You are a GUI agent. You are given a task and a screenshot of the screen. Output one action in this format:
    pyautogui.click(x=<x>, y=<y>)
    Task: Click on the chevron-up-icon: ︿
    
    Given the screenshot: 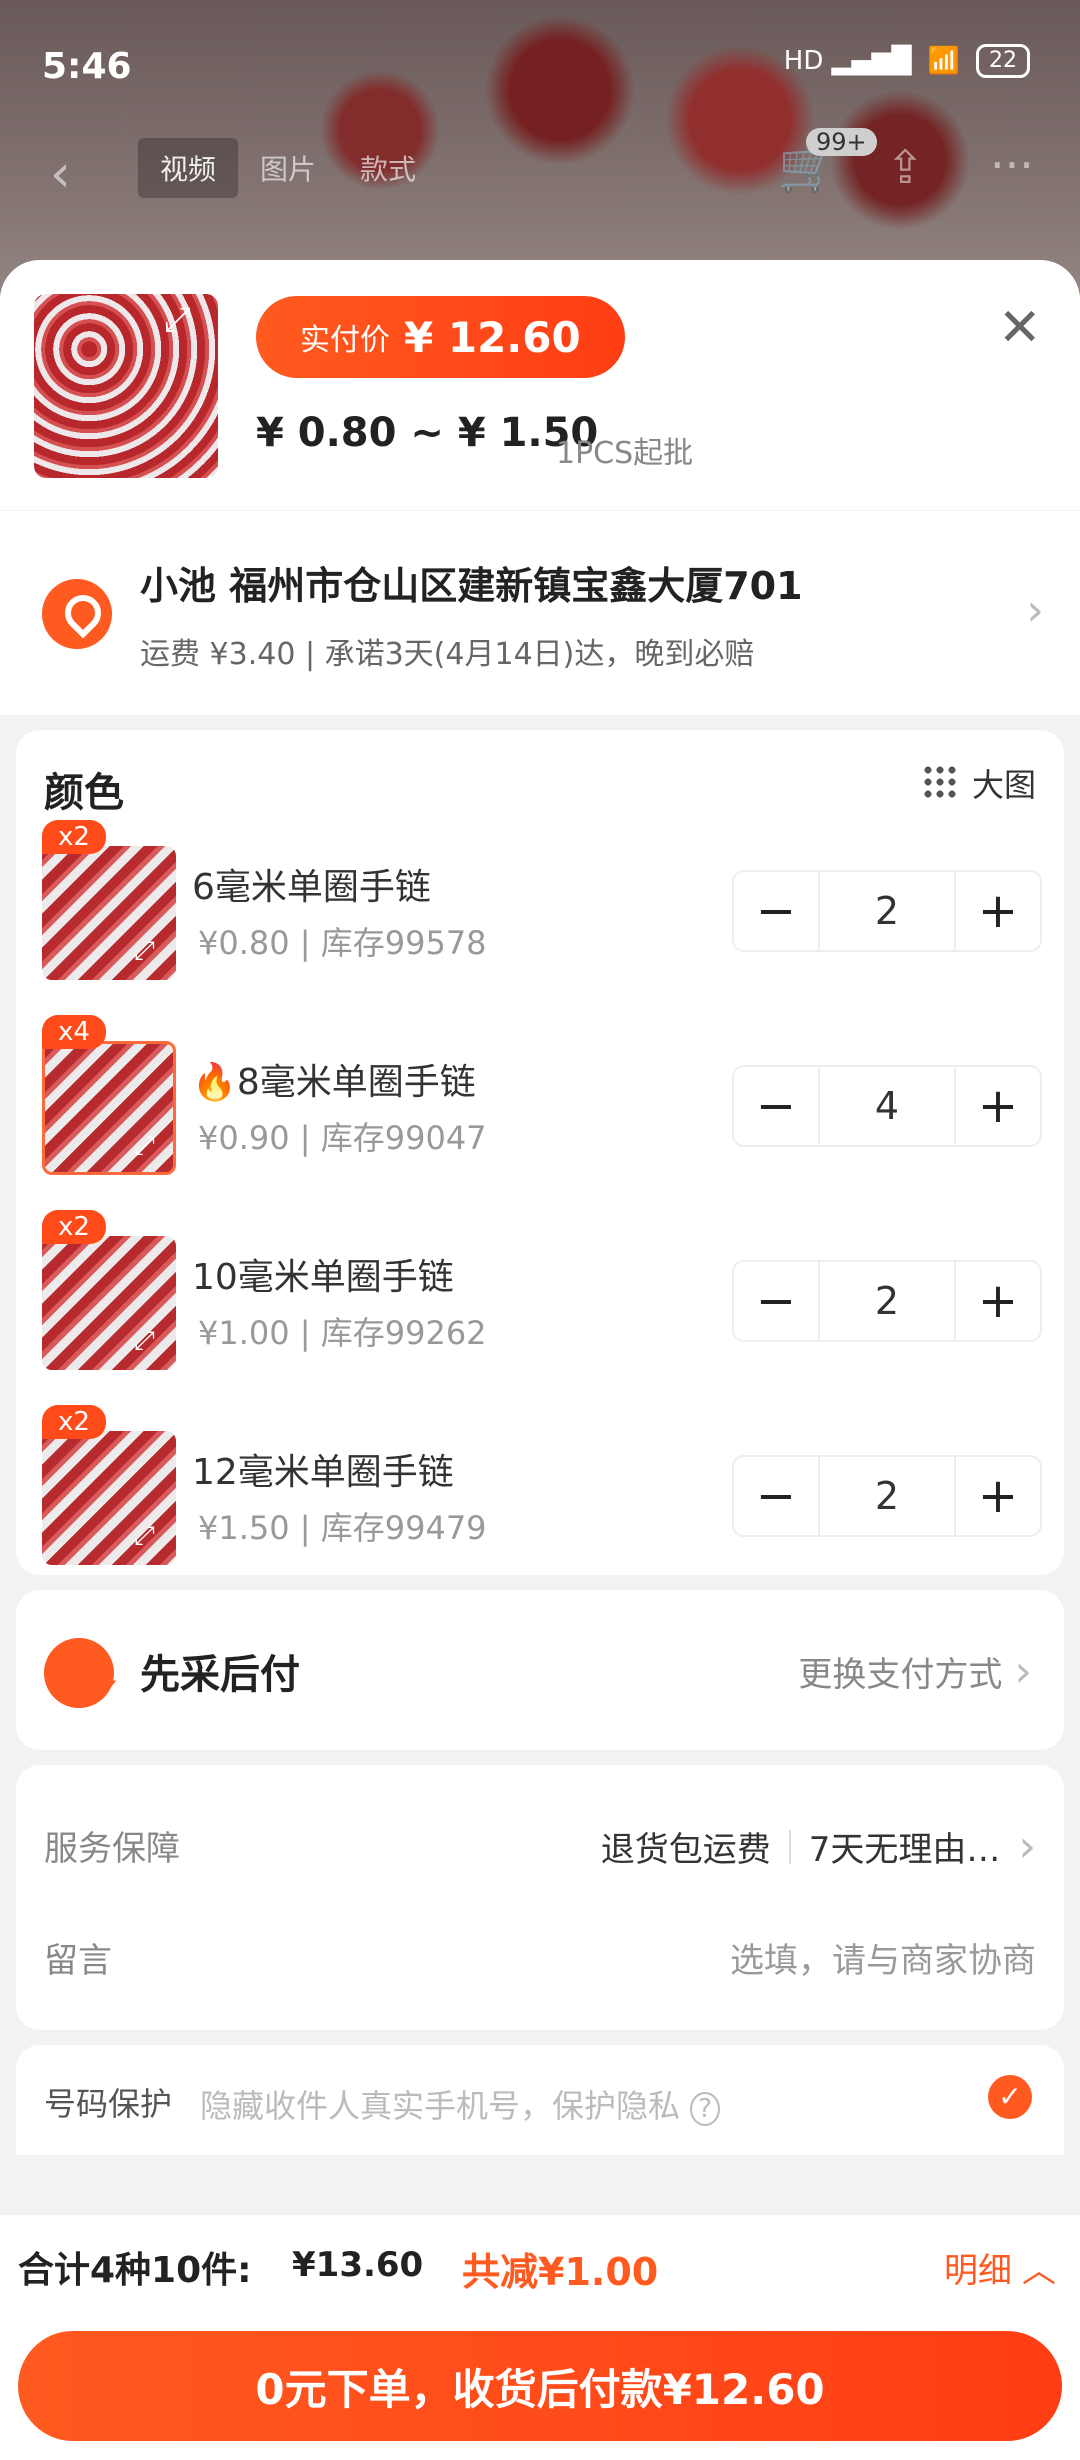 What is the action you would take?
    pyautogui.click(x=1039, y=2271)
    